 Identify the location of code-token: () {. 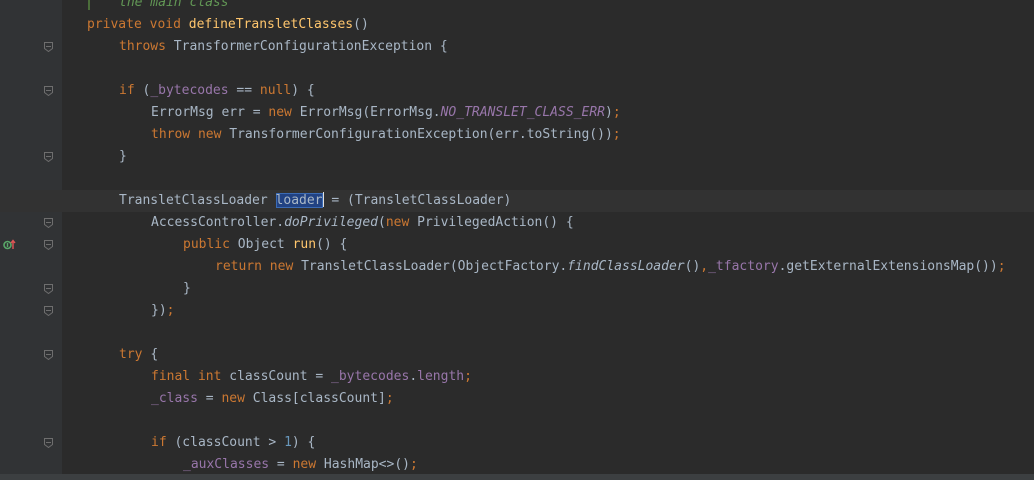
(332, 244).